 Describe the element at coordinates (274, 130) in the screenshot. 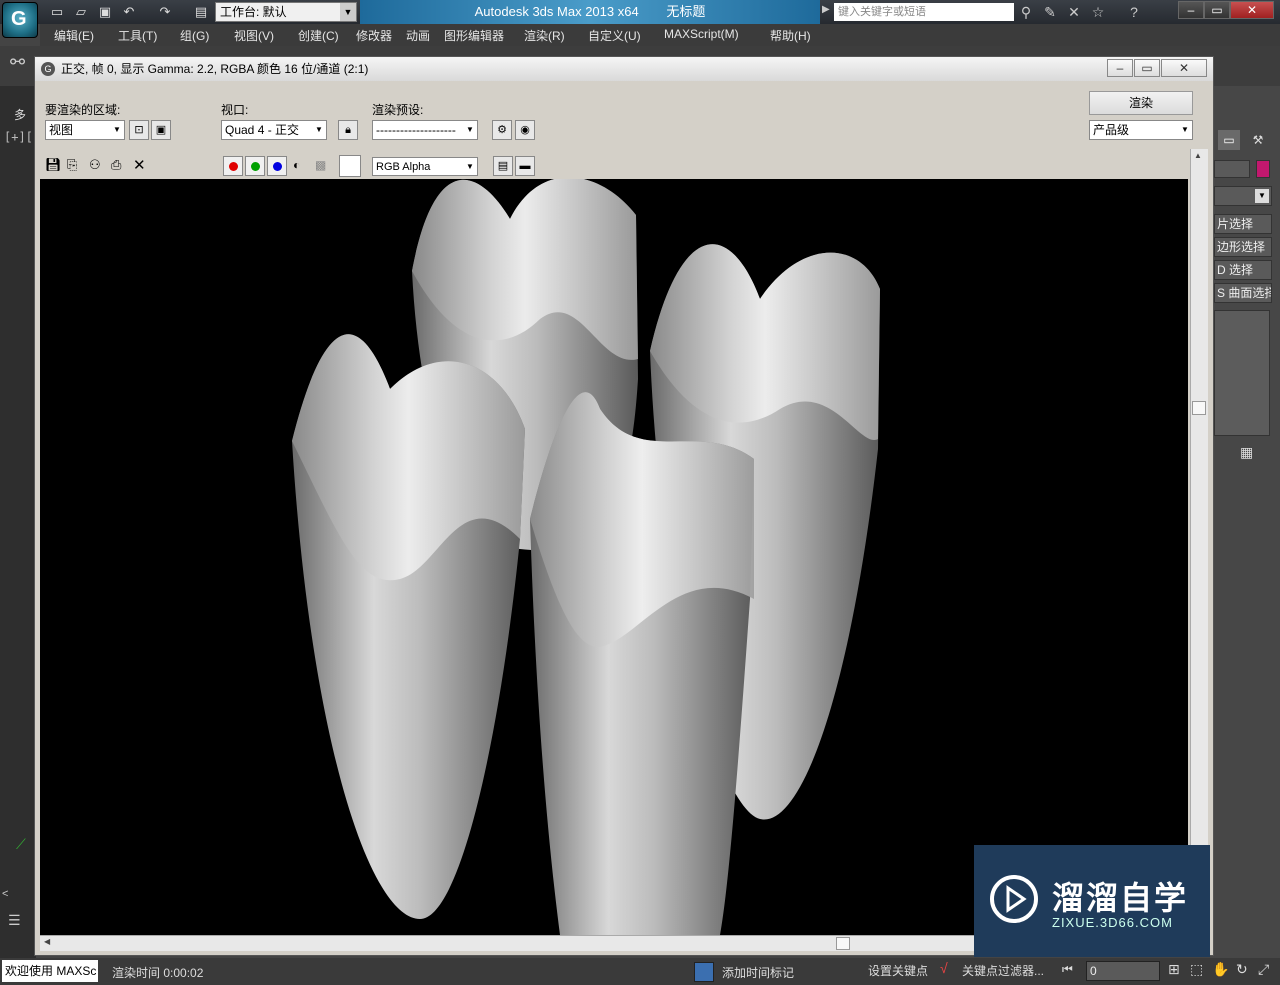

I see `viewport-dropdown: Quad 4 - 正交 ▼` at that location.